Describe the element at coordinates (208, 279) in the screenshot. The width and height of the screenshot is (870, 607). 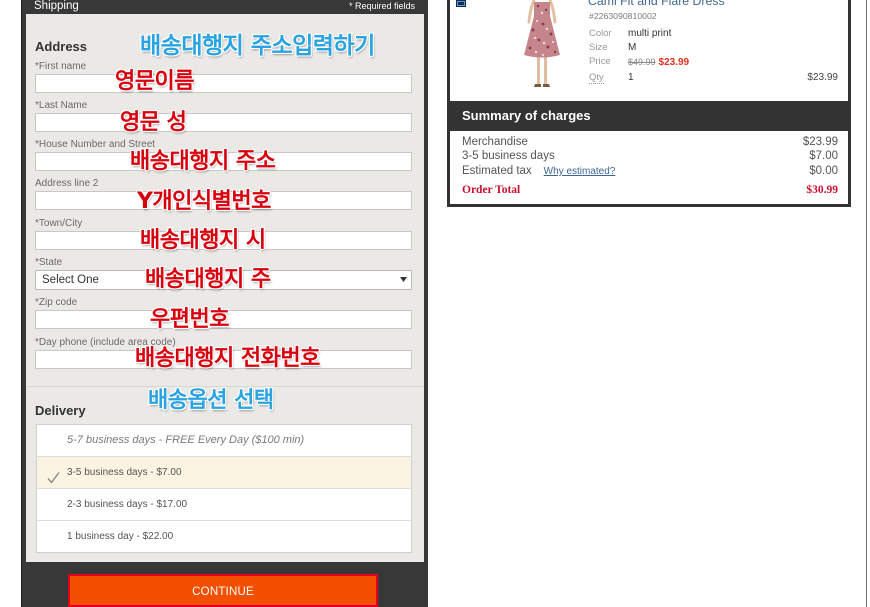
I see `annotation-state: 배송대행지 주` at that location.